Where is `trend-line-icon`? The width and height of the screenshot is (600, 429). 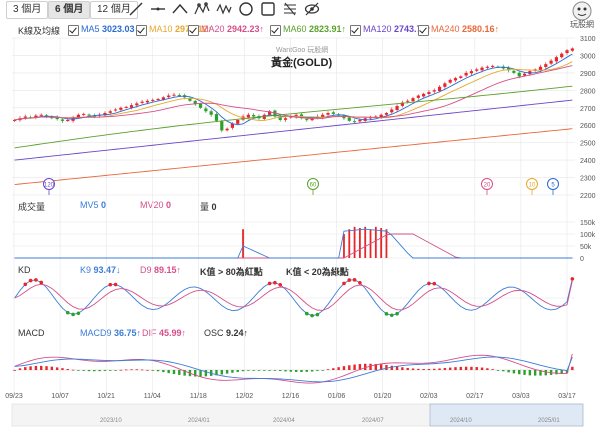
trend-line-icon is located at coordinates (180, 9).